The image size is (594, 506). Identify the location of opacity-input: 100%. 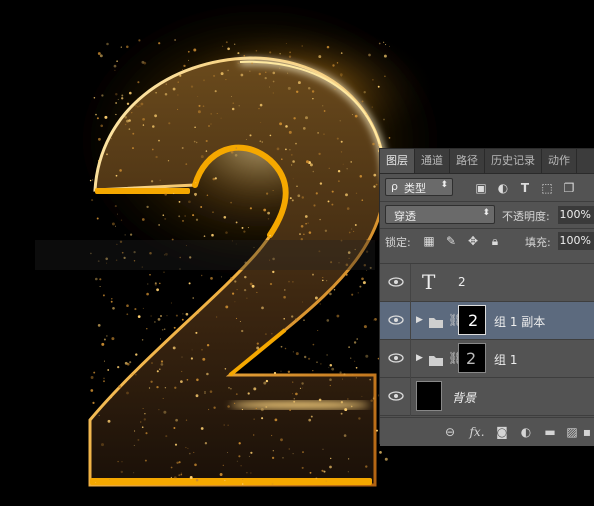
(576, 215).